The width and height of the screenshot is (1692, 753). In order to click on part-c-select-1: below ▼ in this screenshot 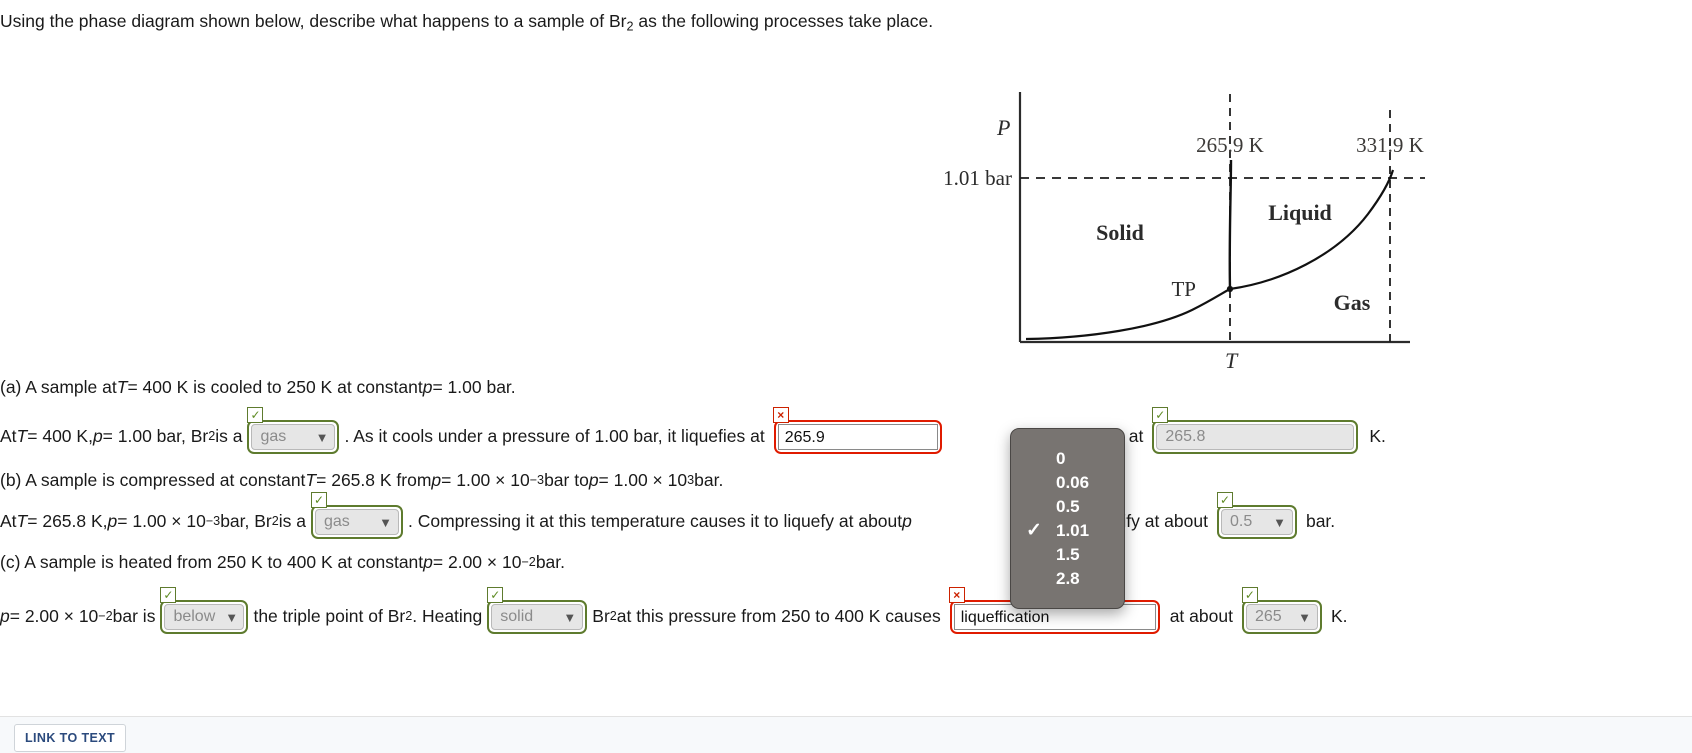, I will do `click(204, 617)`.